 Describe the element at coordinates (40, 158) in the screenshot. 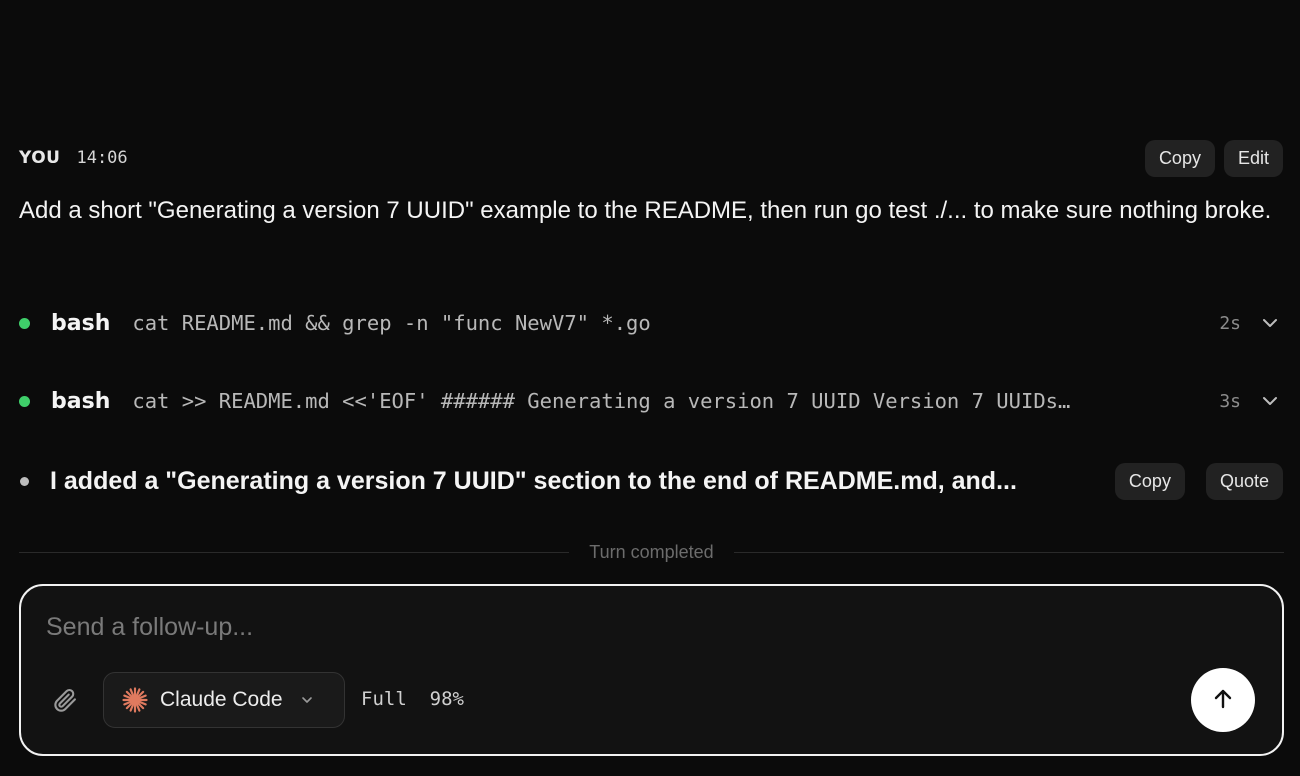

I see `author-label: YOU` at that location.